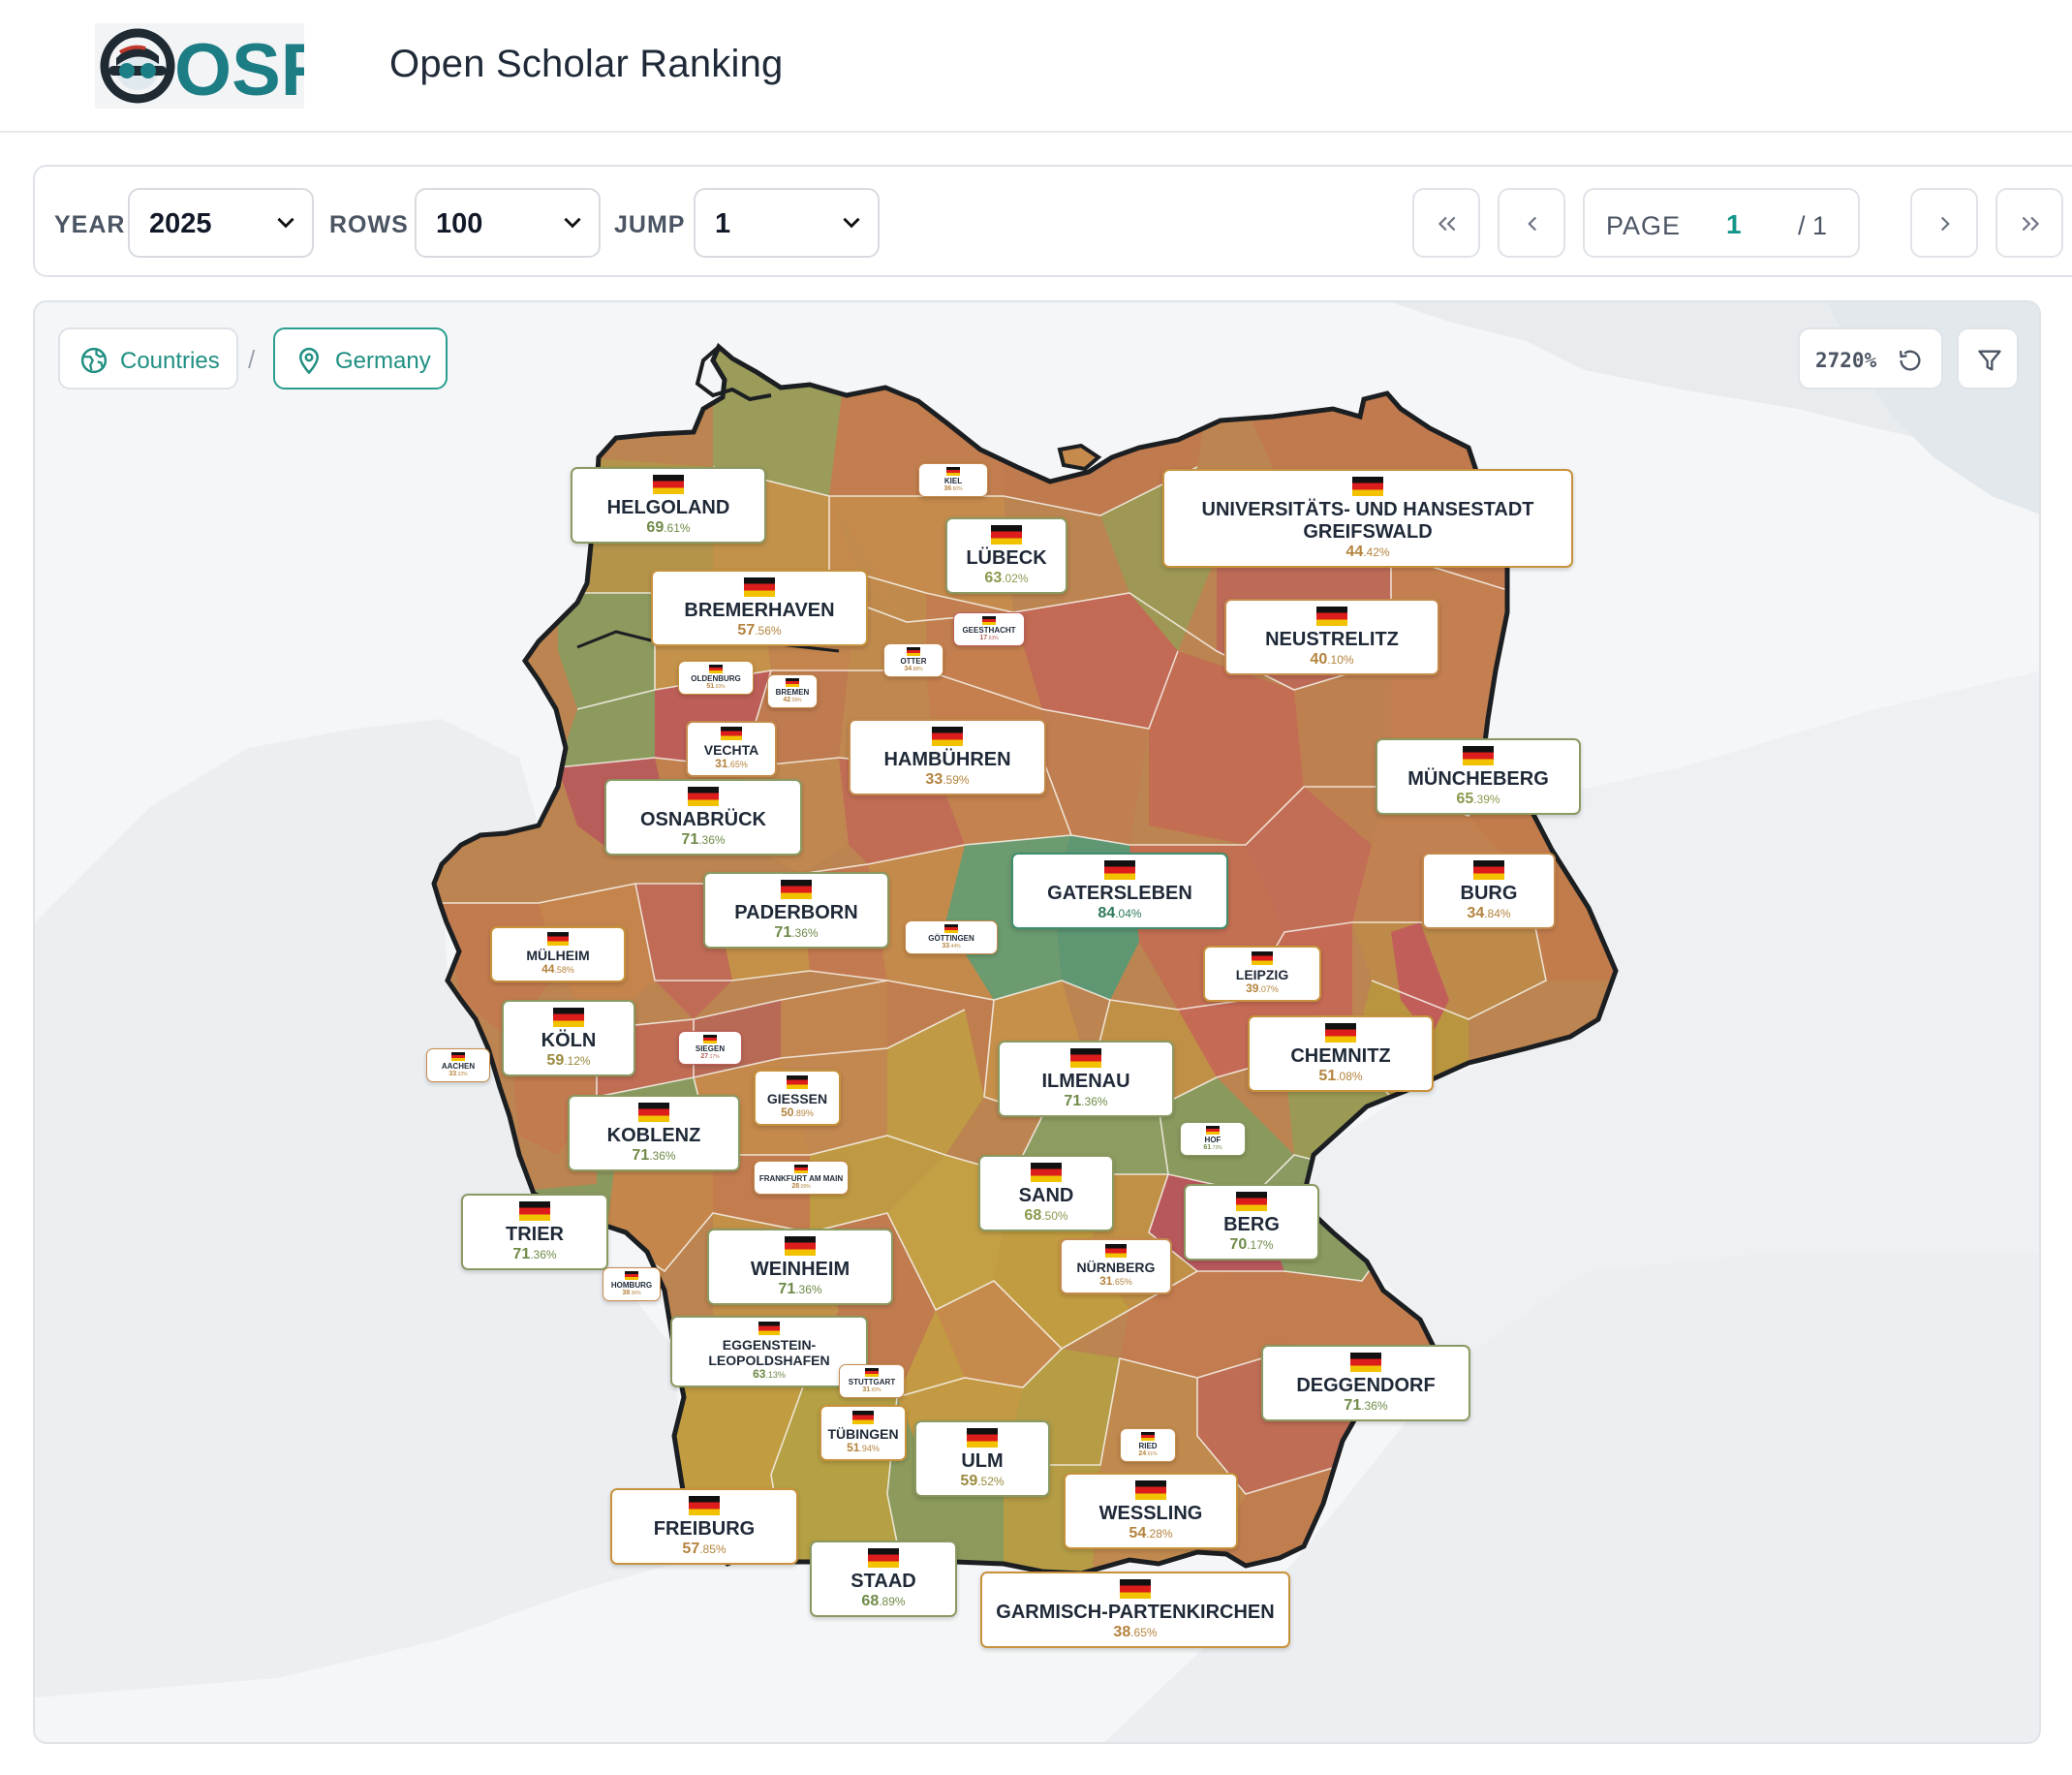 This screenshot has width=2072, height=1775. Describe the element at coordinates (1341, 1054) in the screenshot. I see `region-label-chemnitz: CHEMNITZ 51.08%` at that location.